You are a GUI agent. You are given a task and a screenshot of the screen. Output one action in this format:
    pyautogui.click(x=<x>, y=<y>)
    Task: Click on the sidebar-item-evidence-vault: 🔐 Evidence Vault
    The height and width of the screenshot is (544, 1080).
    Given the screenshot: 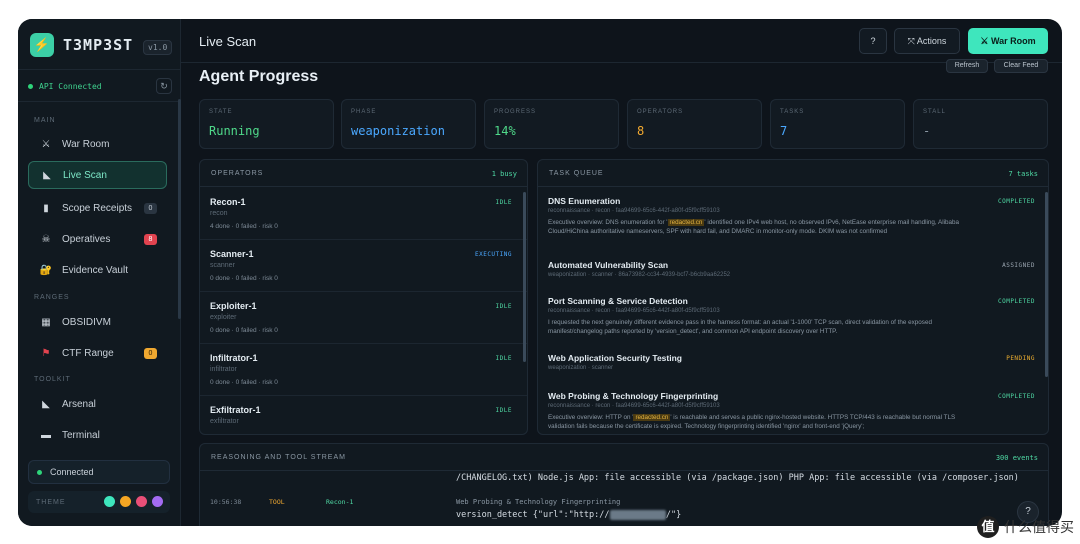 What is the action you would take?
    pyautogui.click(x=97, y=270)
    